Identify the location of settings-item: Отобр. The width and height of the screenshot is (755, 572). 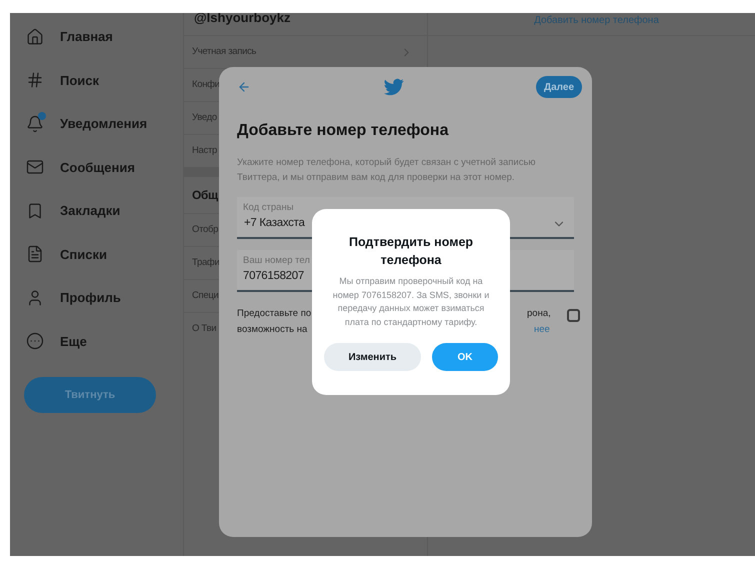
(205, 230).